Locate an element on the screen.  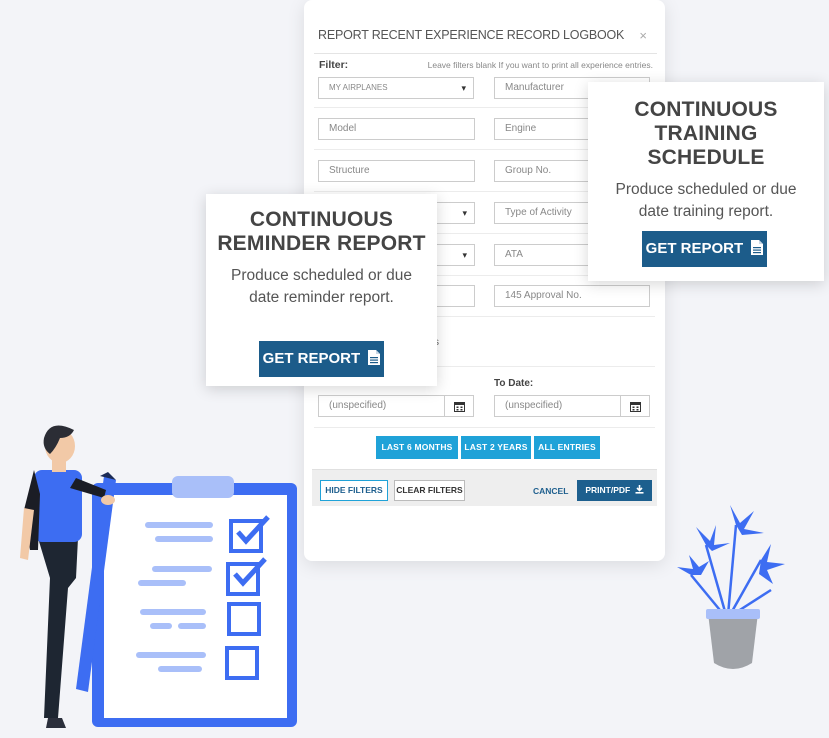
divider is located at coordinates (485, 53).